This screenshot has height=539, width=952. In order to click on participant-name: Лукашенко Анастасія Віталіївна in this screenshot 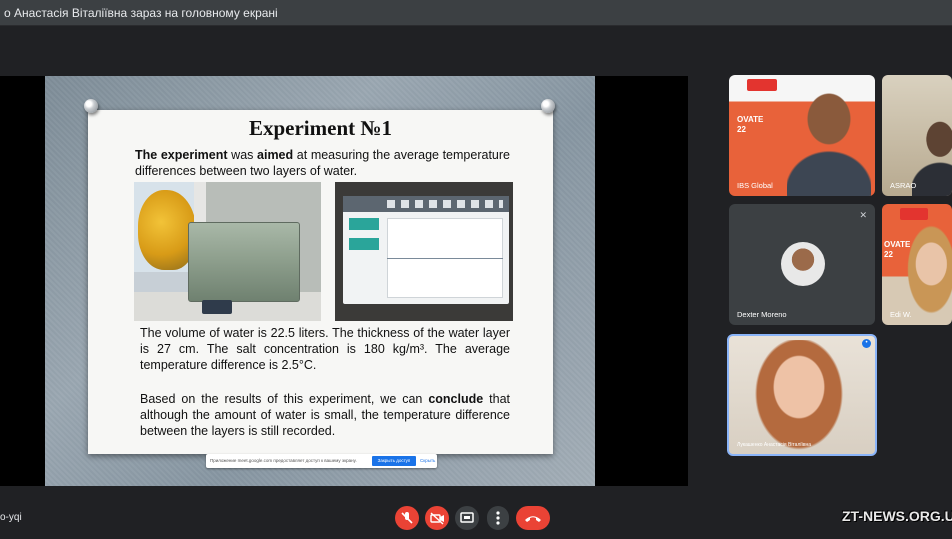, I will do `click(774, 445)`.